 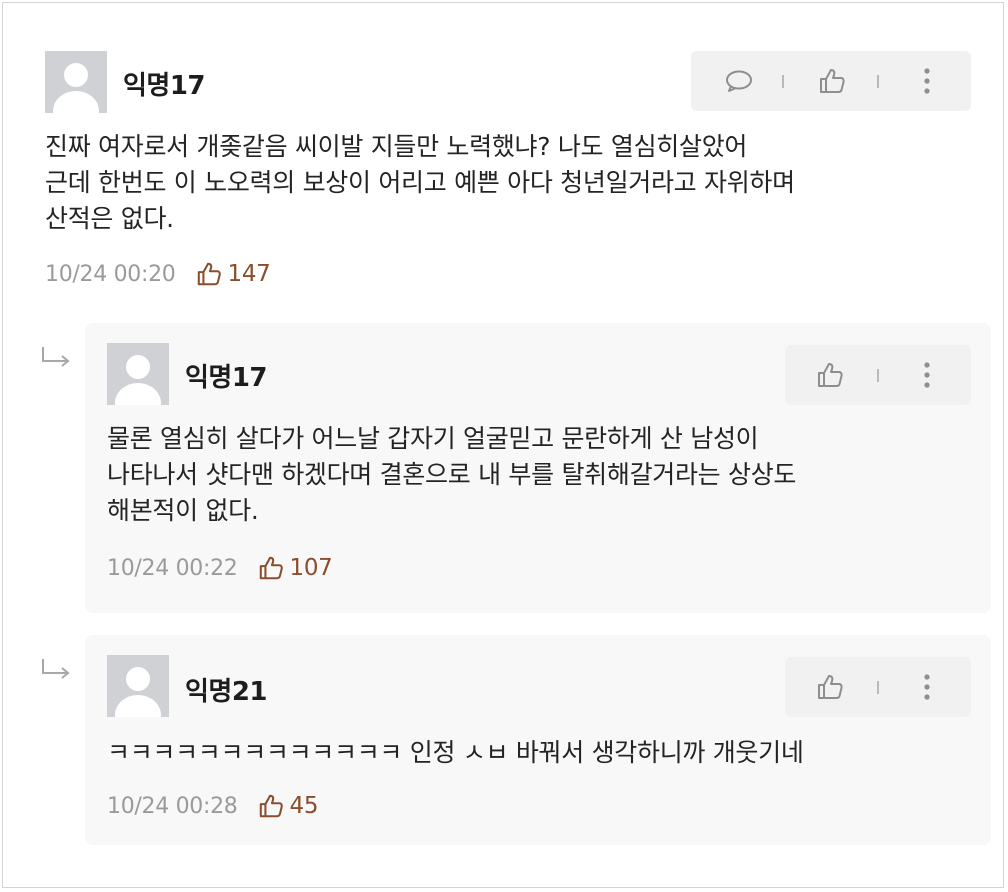 I want to click on comment-body-line: 진짜 여자로서 개좆같음 씨이발 지들만 노력했냐? 나도 열심히살았어, so click(x=396, y=146).